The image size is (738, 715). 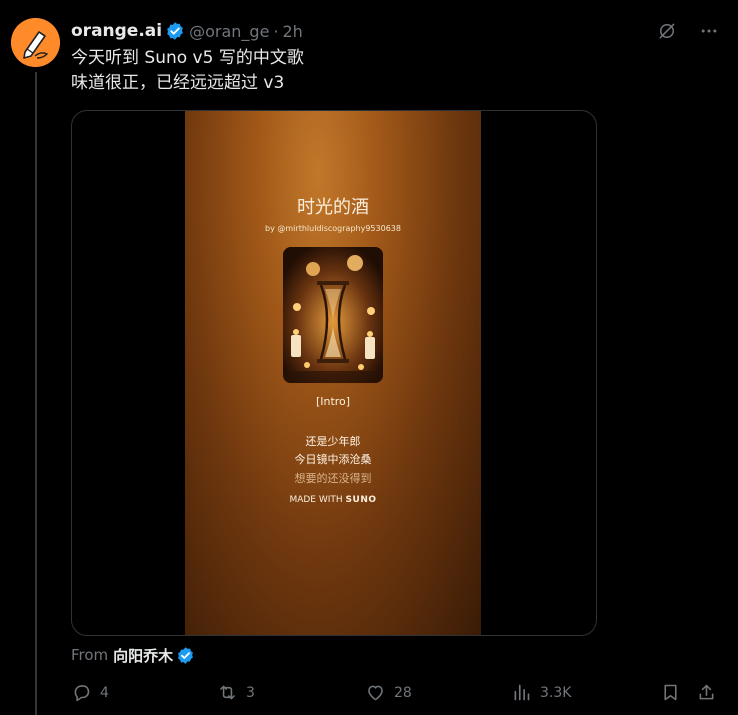 I want to click on tweet-header: orange.ai @oran_ge · 2h, so click(x=187, y=31).